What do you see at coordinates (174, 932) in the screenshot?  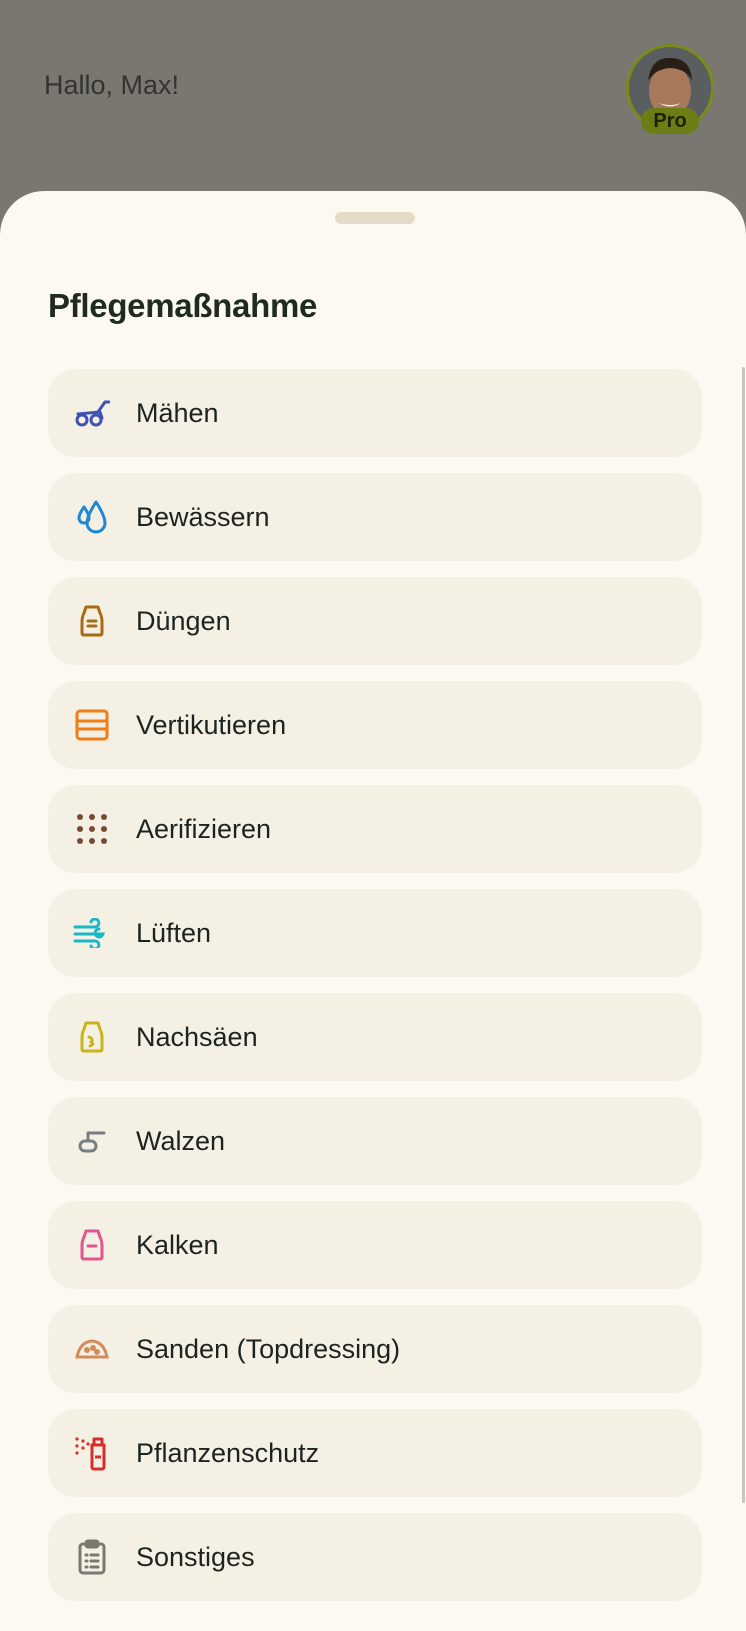 I see `list-item-label: Lüften` at bounding box center [174, 932].